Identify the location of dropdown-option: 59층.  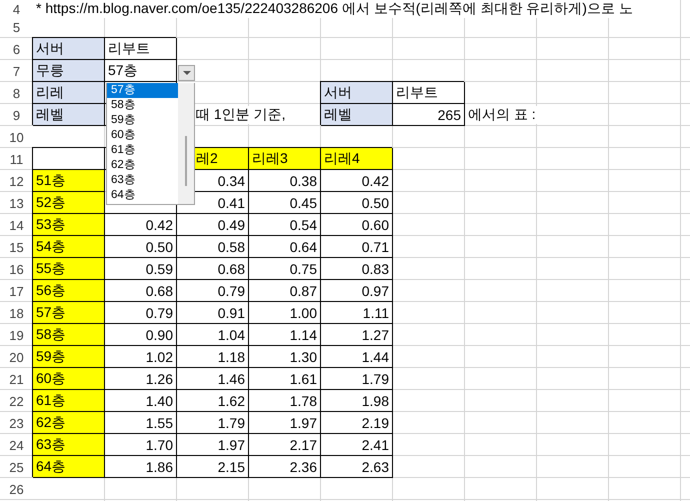
(142, 120).